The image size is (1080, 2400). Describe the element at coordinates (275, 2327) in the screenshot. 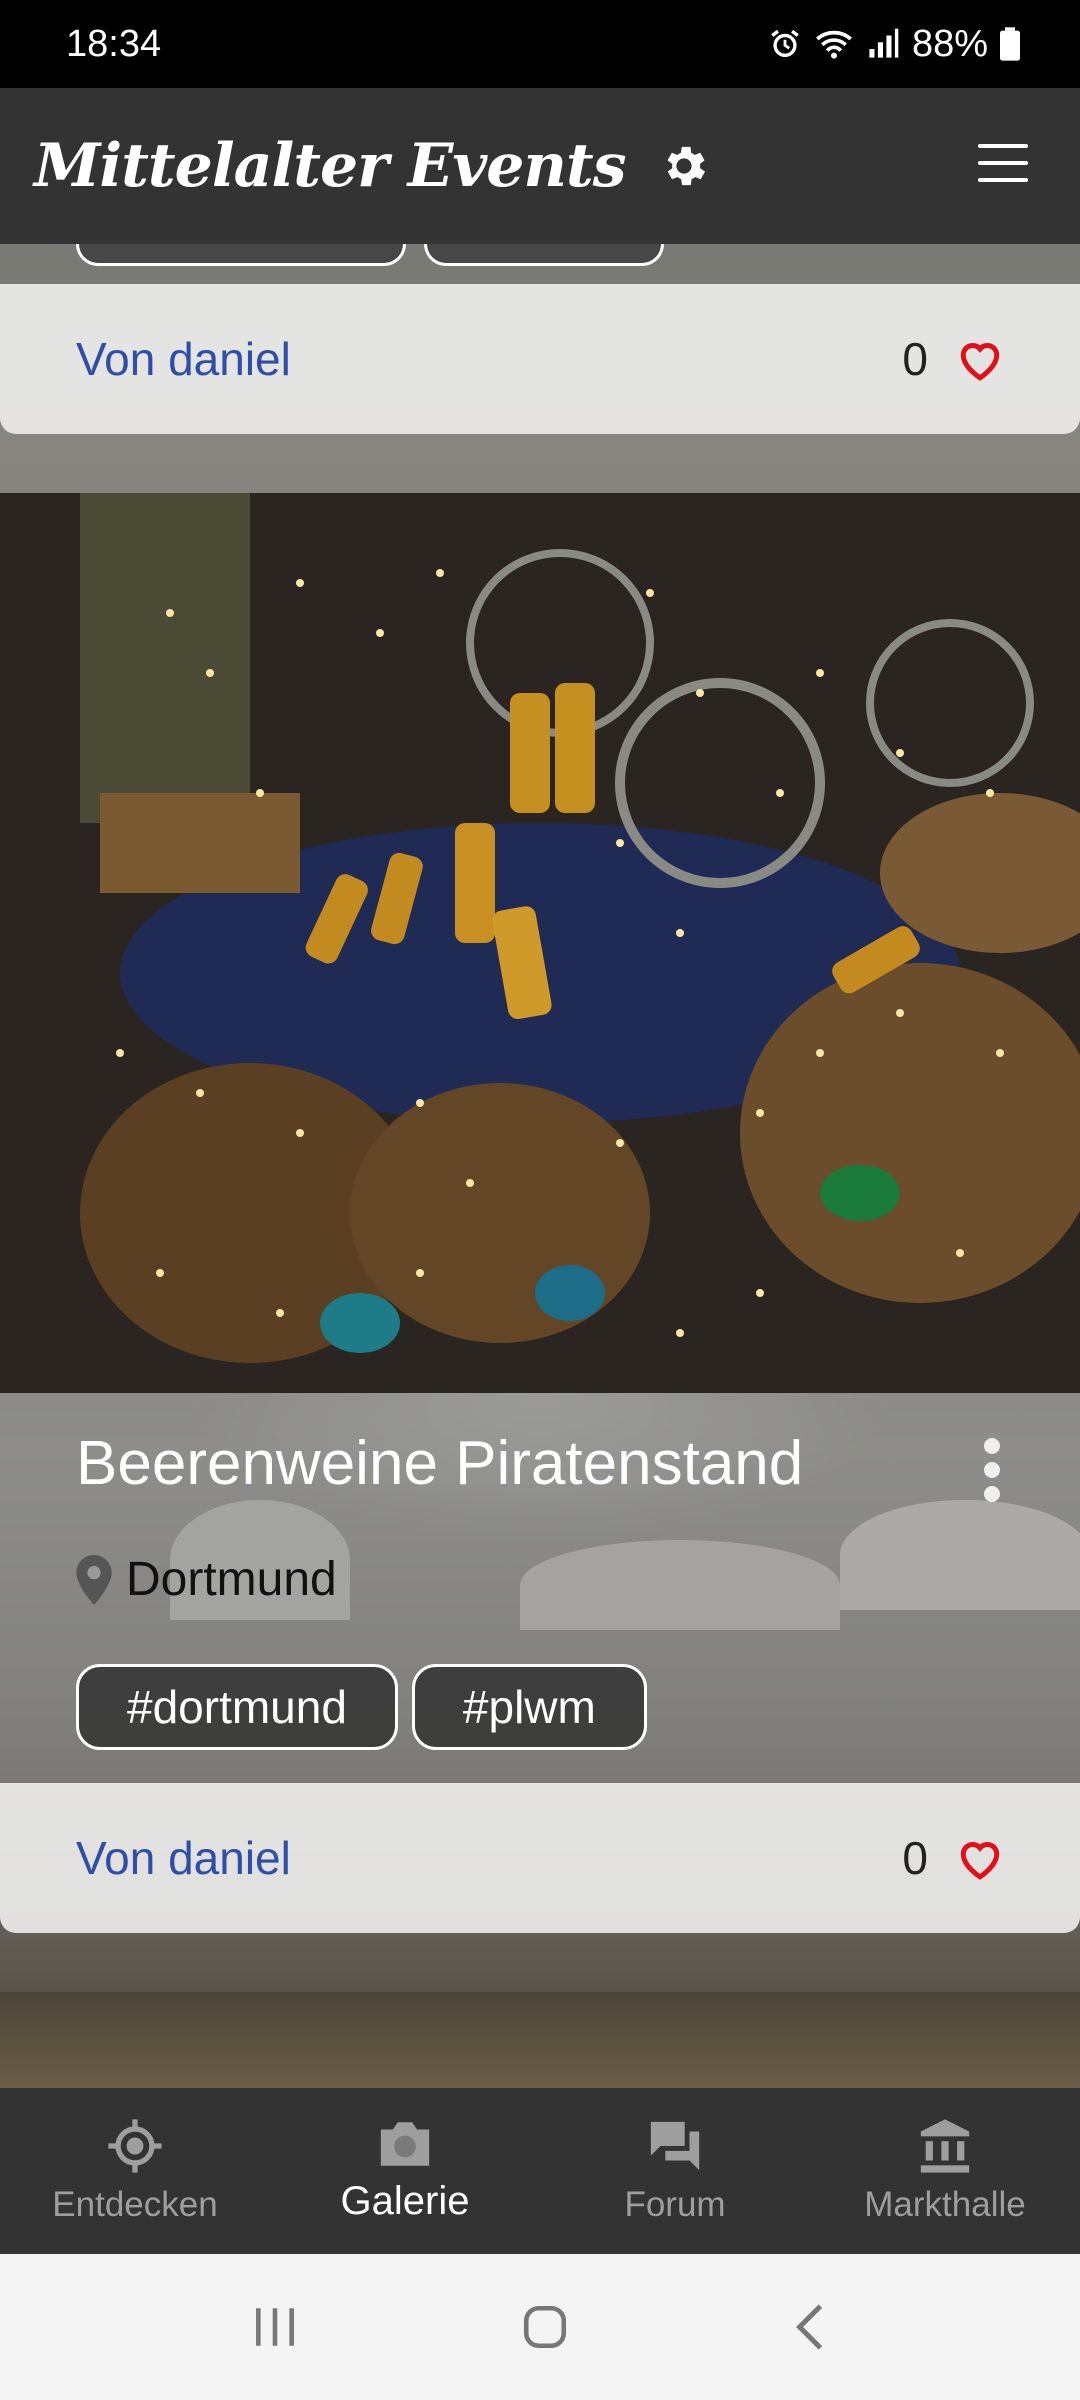

I see `recent-apps-icon` at that location.